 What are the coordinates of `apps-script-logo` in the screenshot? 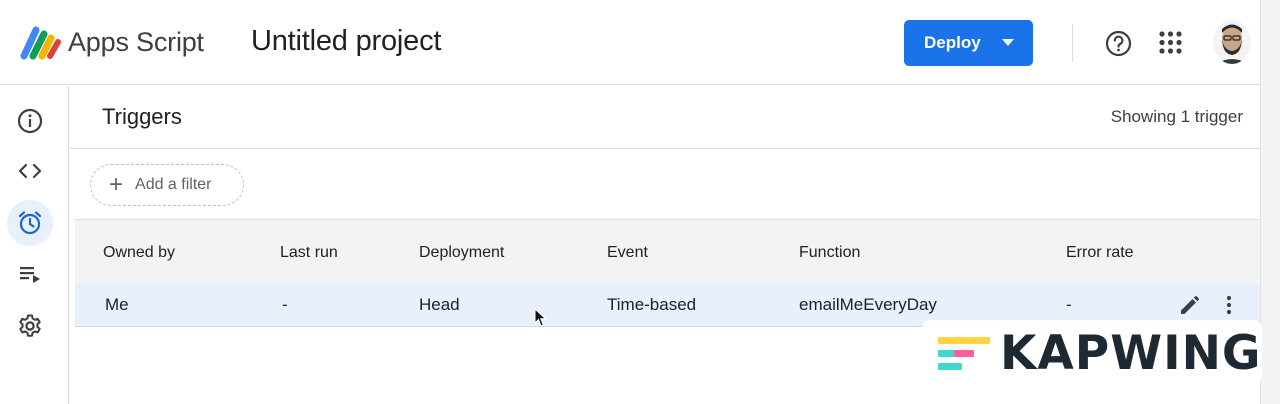 It's located at (41, 43).